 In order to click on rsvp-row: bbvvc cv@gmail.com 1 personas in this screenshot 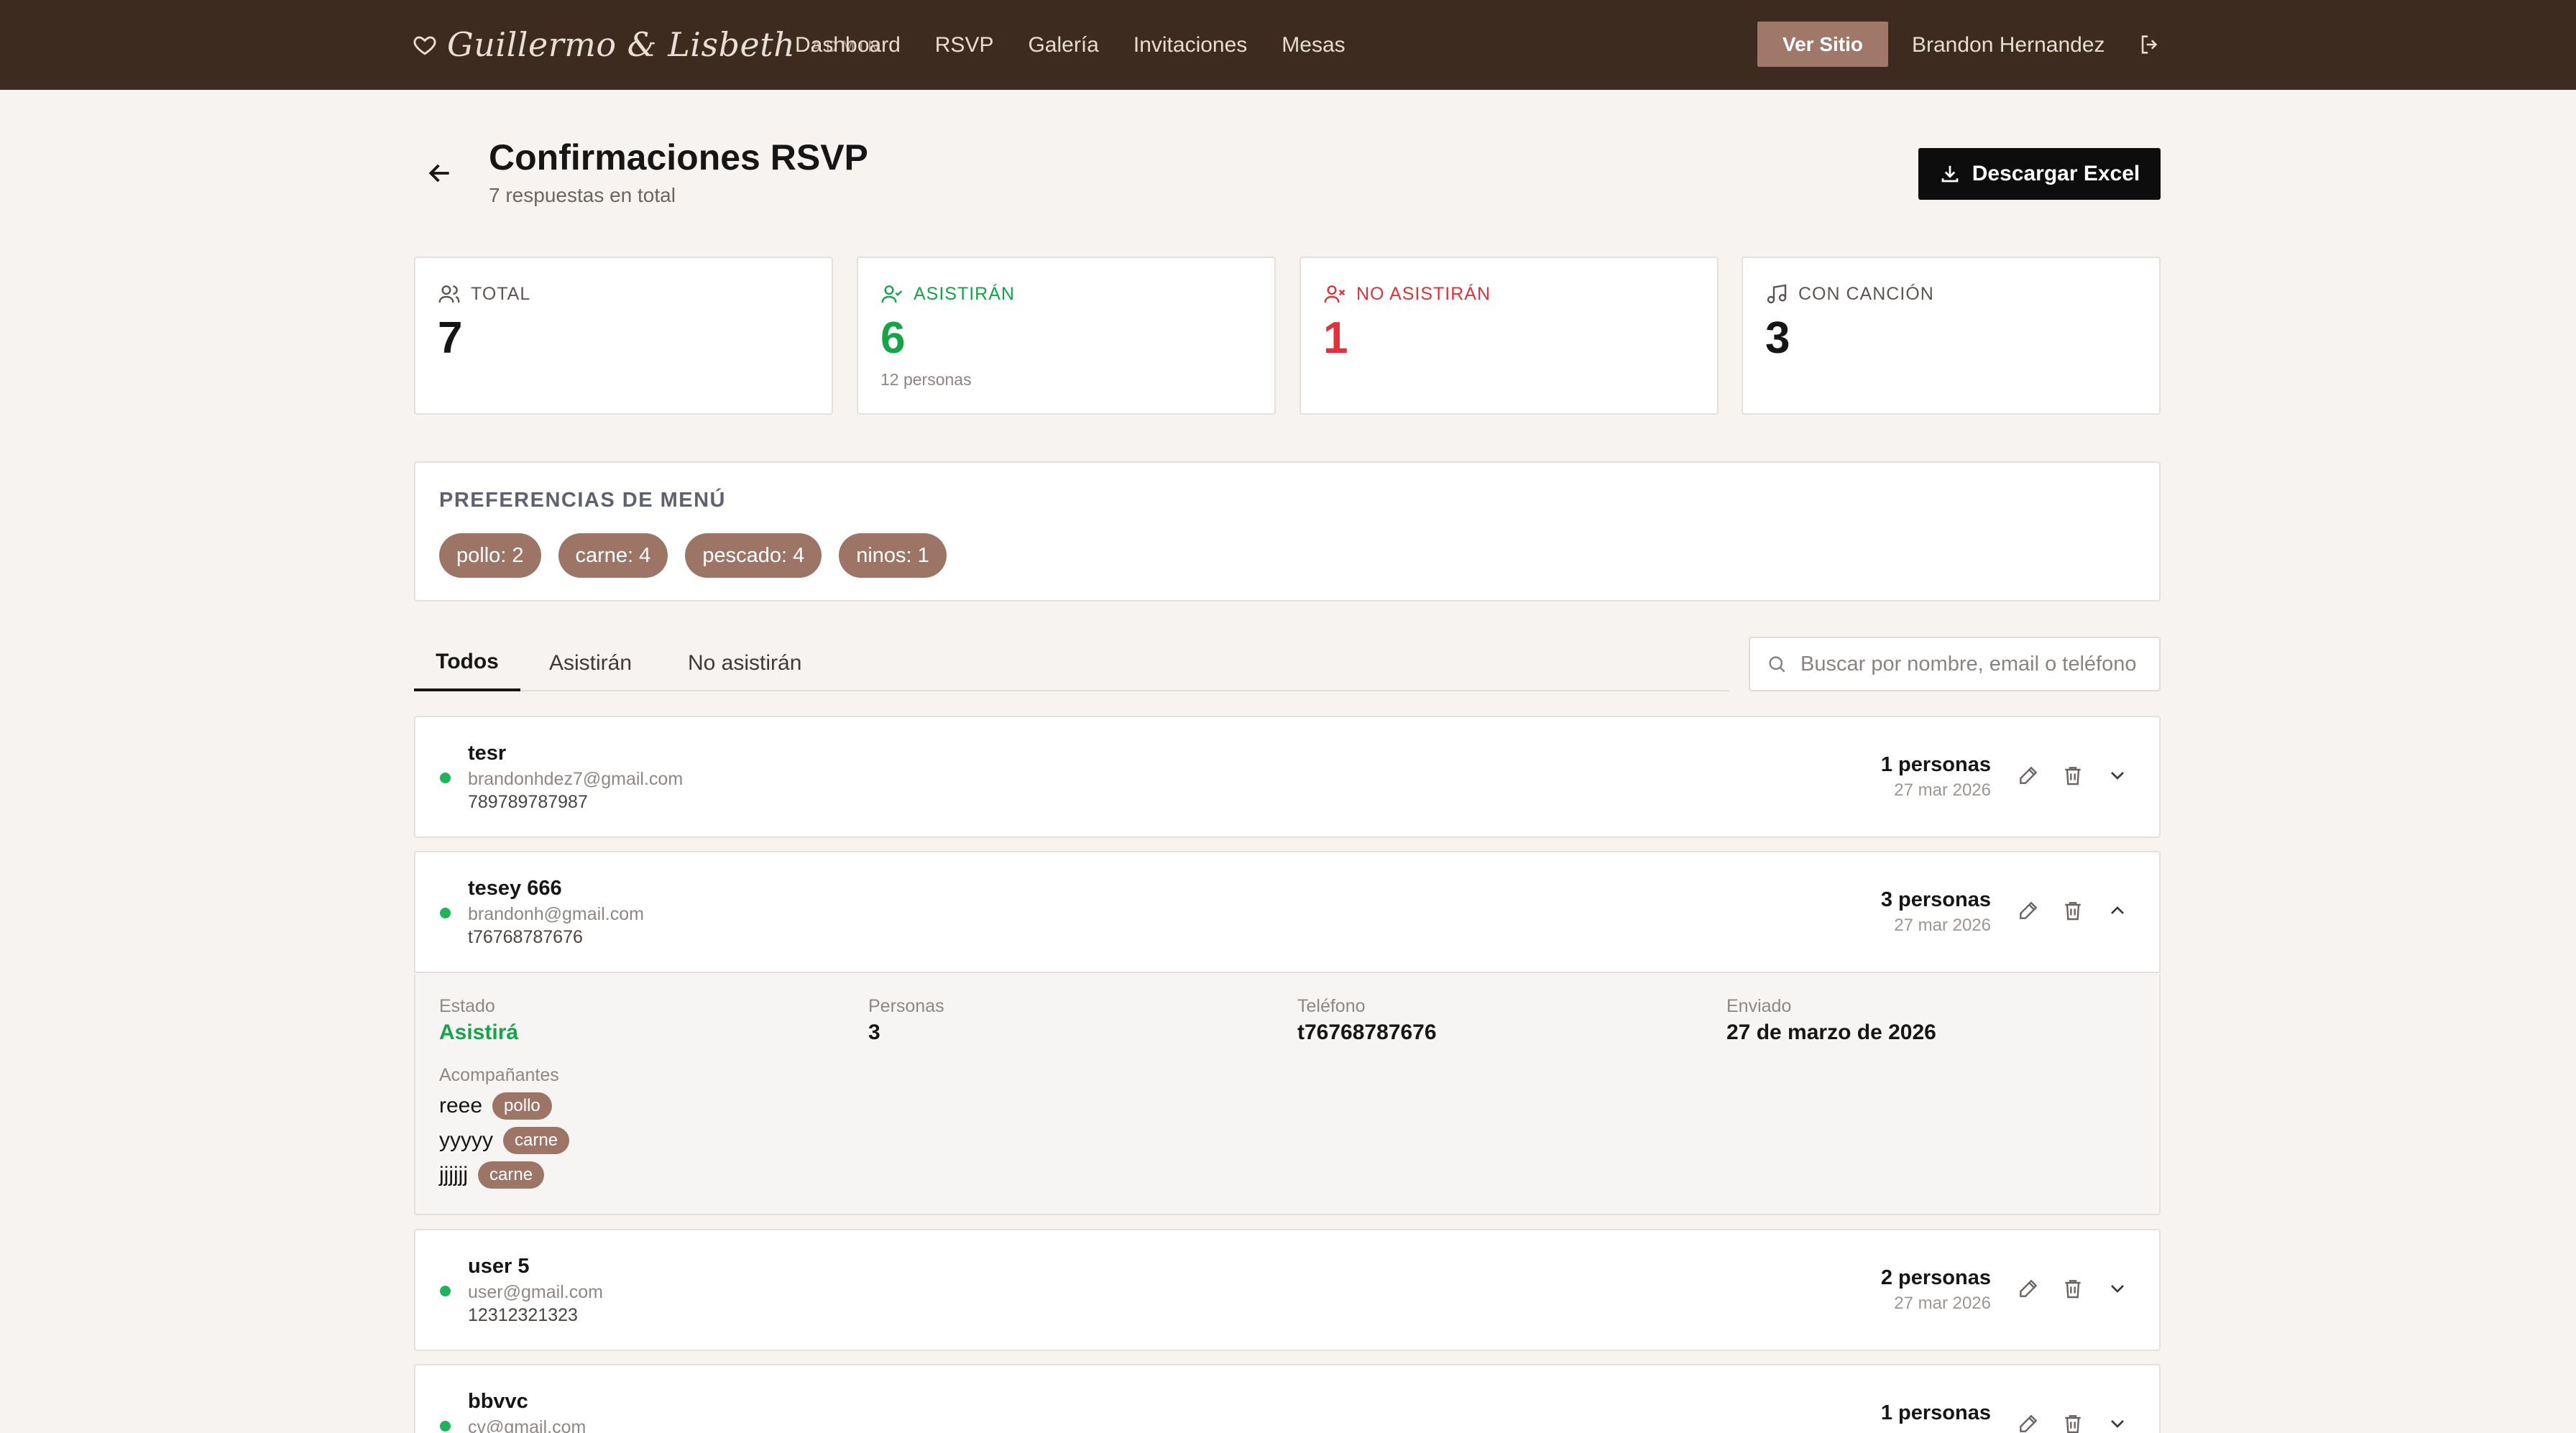, I will do `click(1287, 1398)`.